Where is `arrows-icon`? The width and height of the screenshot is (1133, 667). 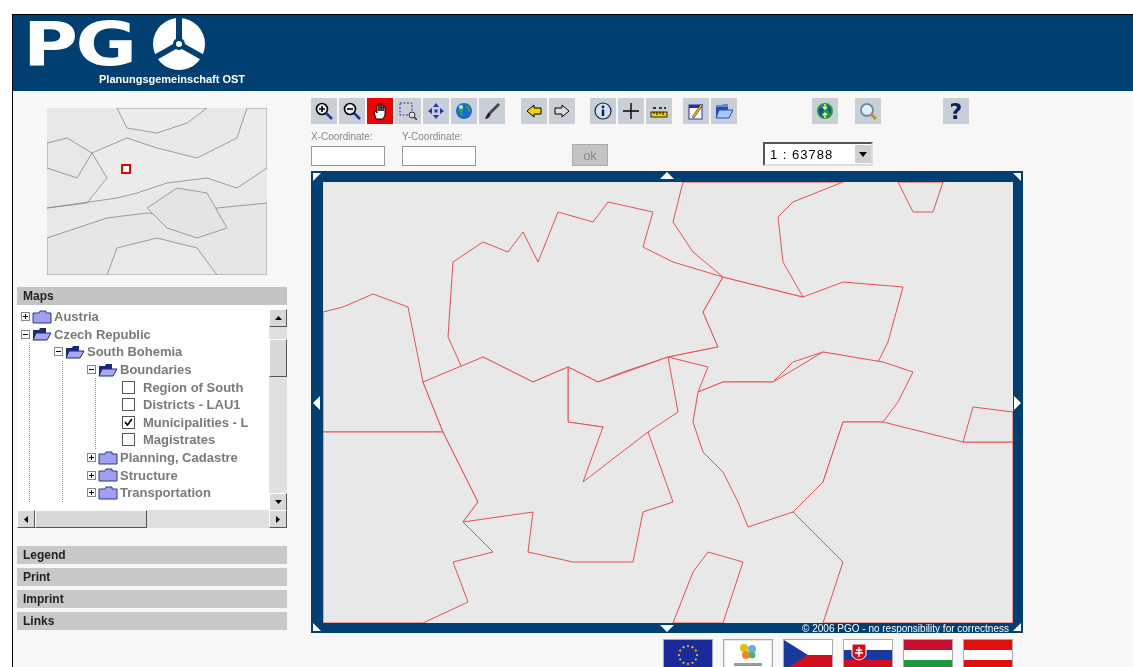 arrows-icon is located at coordinates (436, 111).